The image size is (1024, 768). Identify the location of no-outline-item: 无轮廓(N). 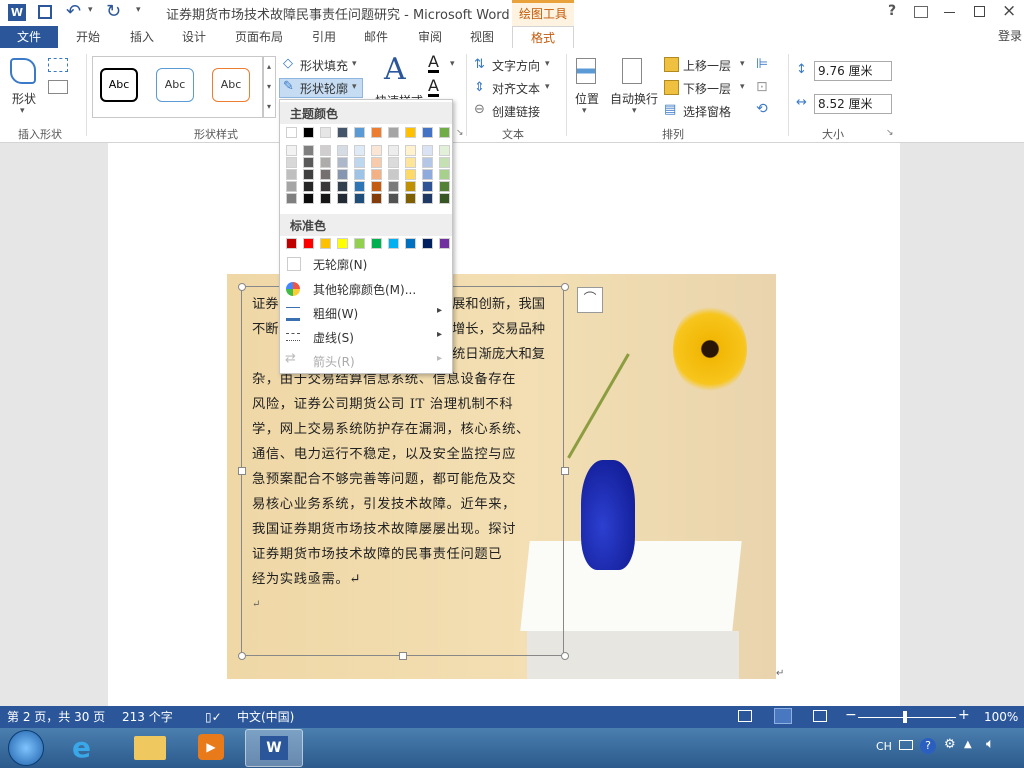
(340, 264).